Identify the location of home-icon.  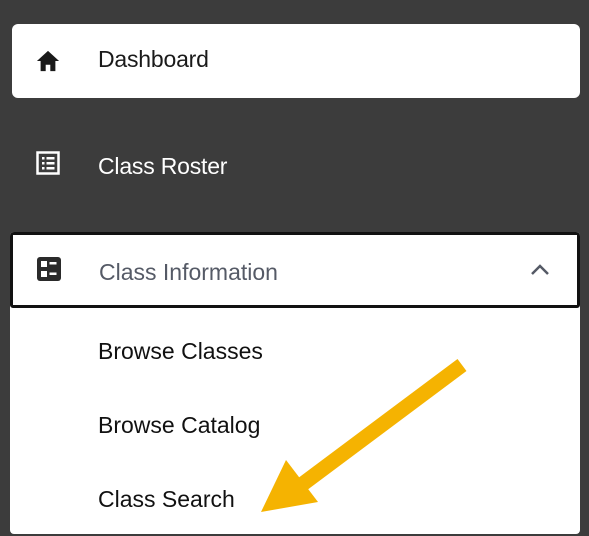
(48, 61).